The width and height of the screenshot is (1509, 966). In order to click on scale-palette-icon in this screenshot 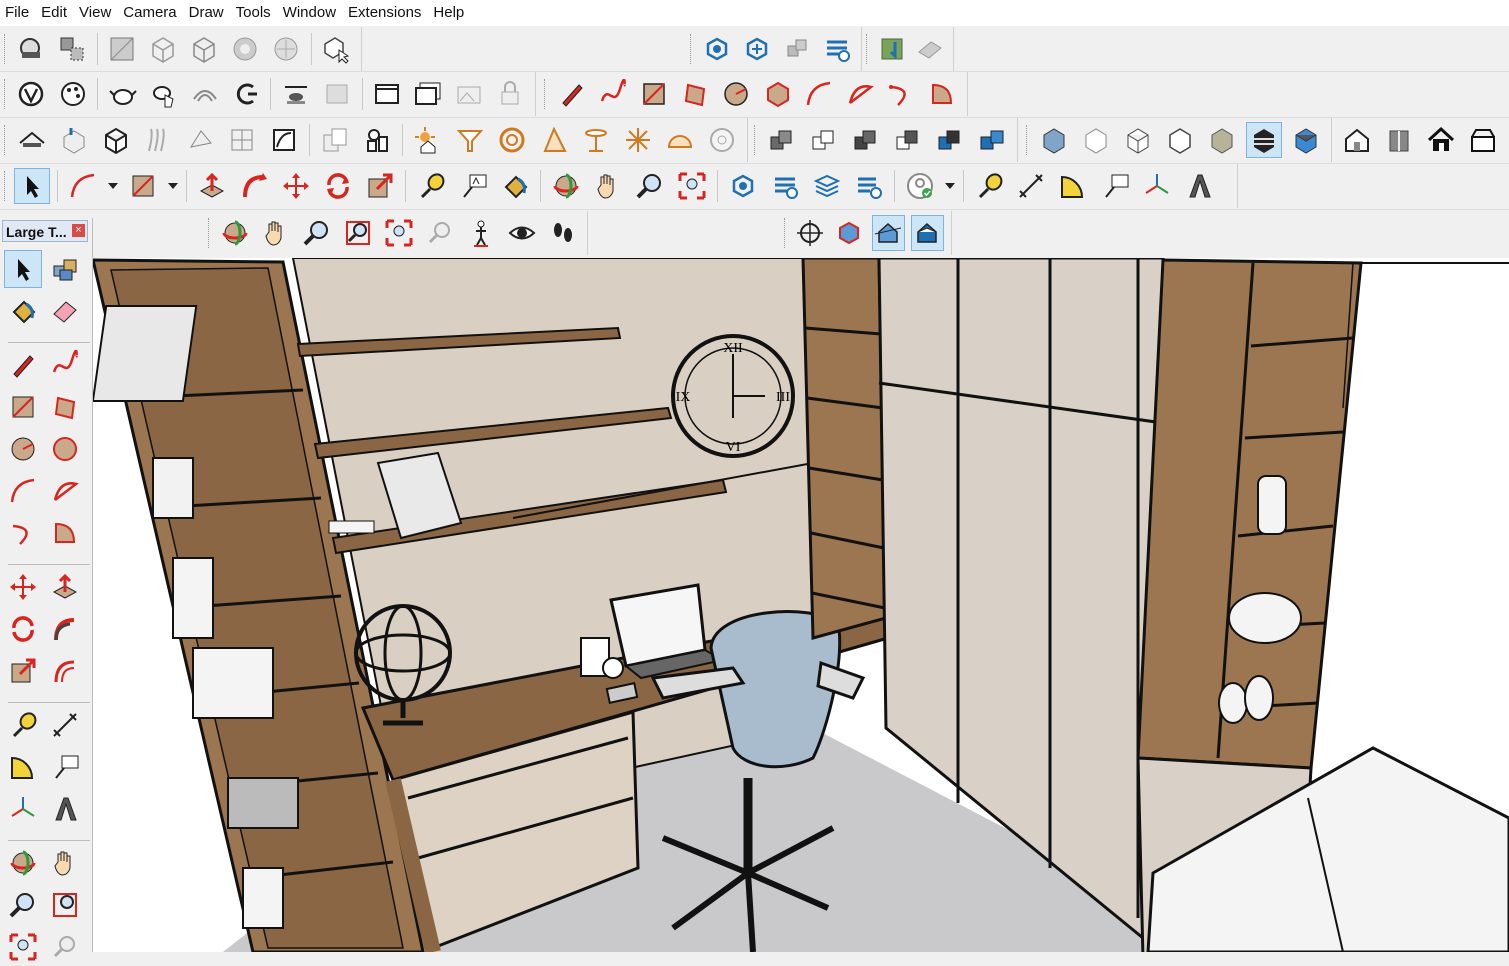, I will do `click(23, 671)`.